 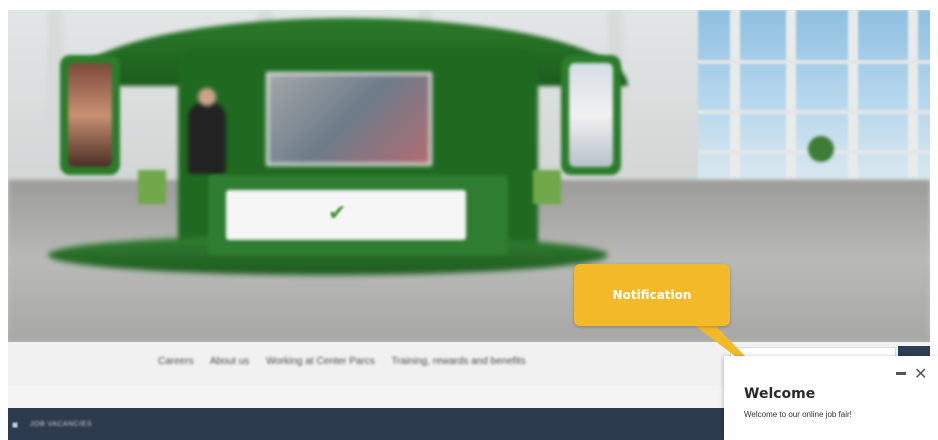 I want to click on welcome-title: Welcome, so click(x=780, y=394).